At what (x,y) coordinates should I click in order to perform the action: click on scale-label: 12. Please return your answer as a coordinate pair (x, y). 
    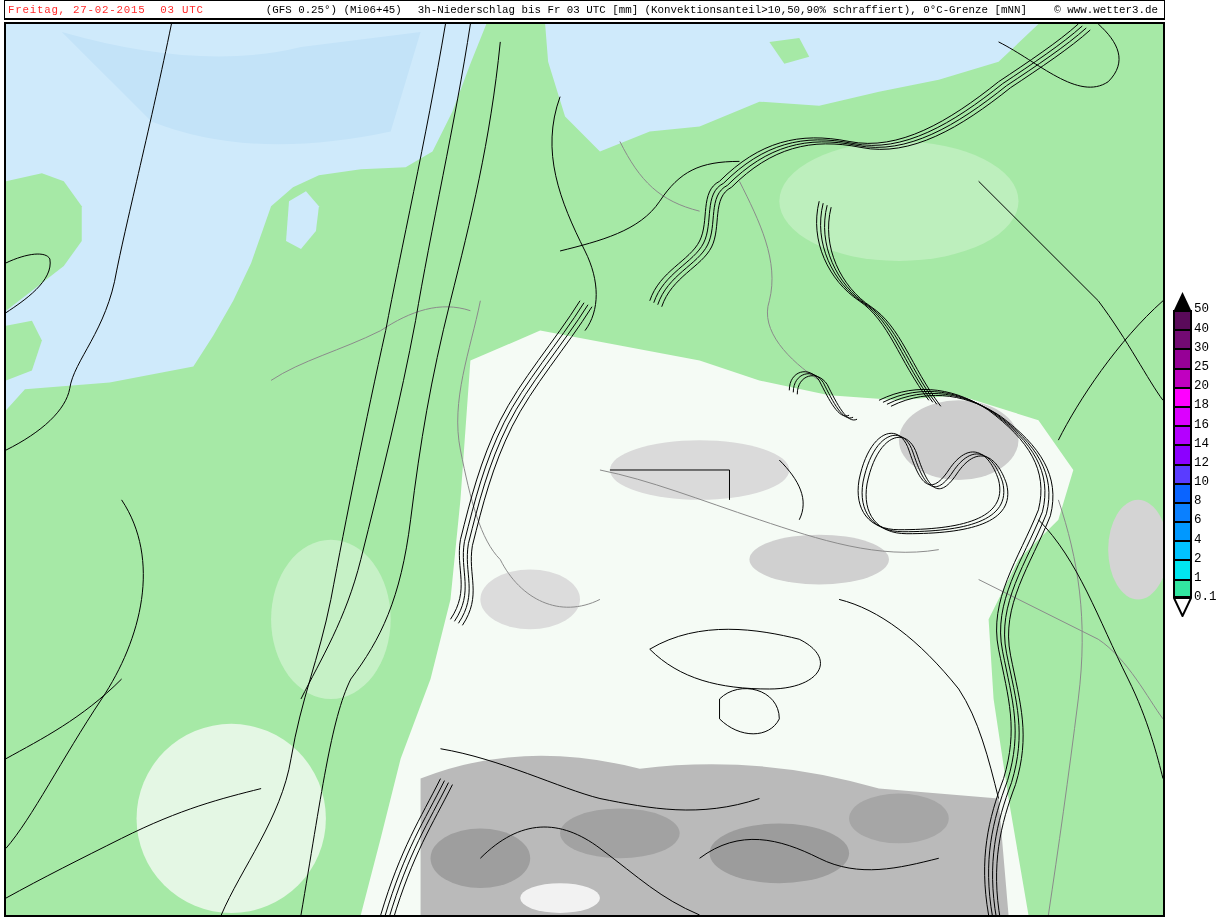
    Looking at the image, I should click on (1202, 463).